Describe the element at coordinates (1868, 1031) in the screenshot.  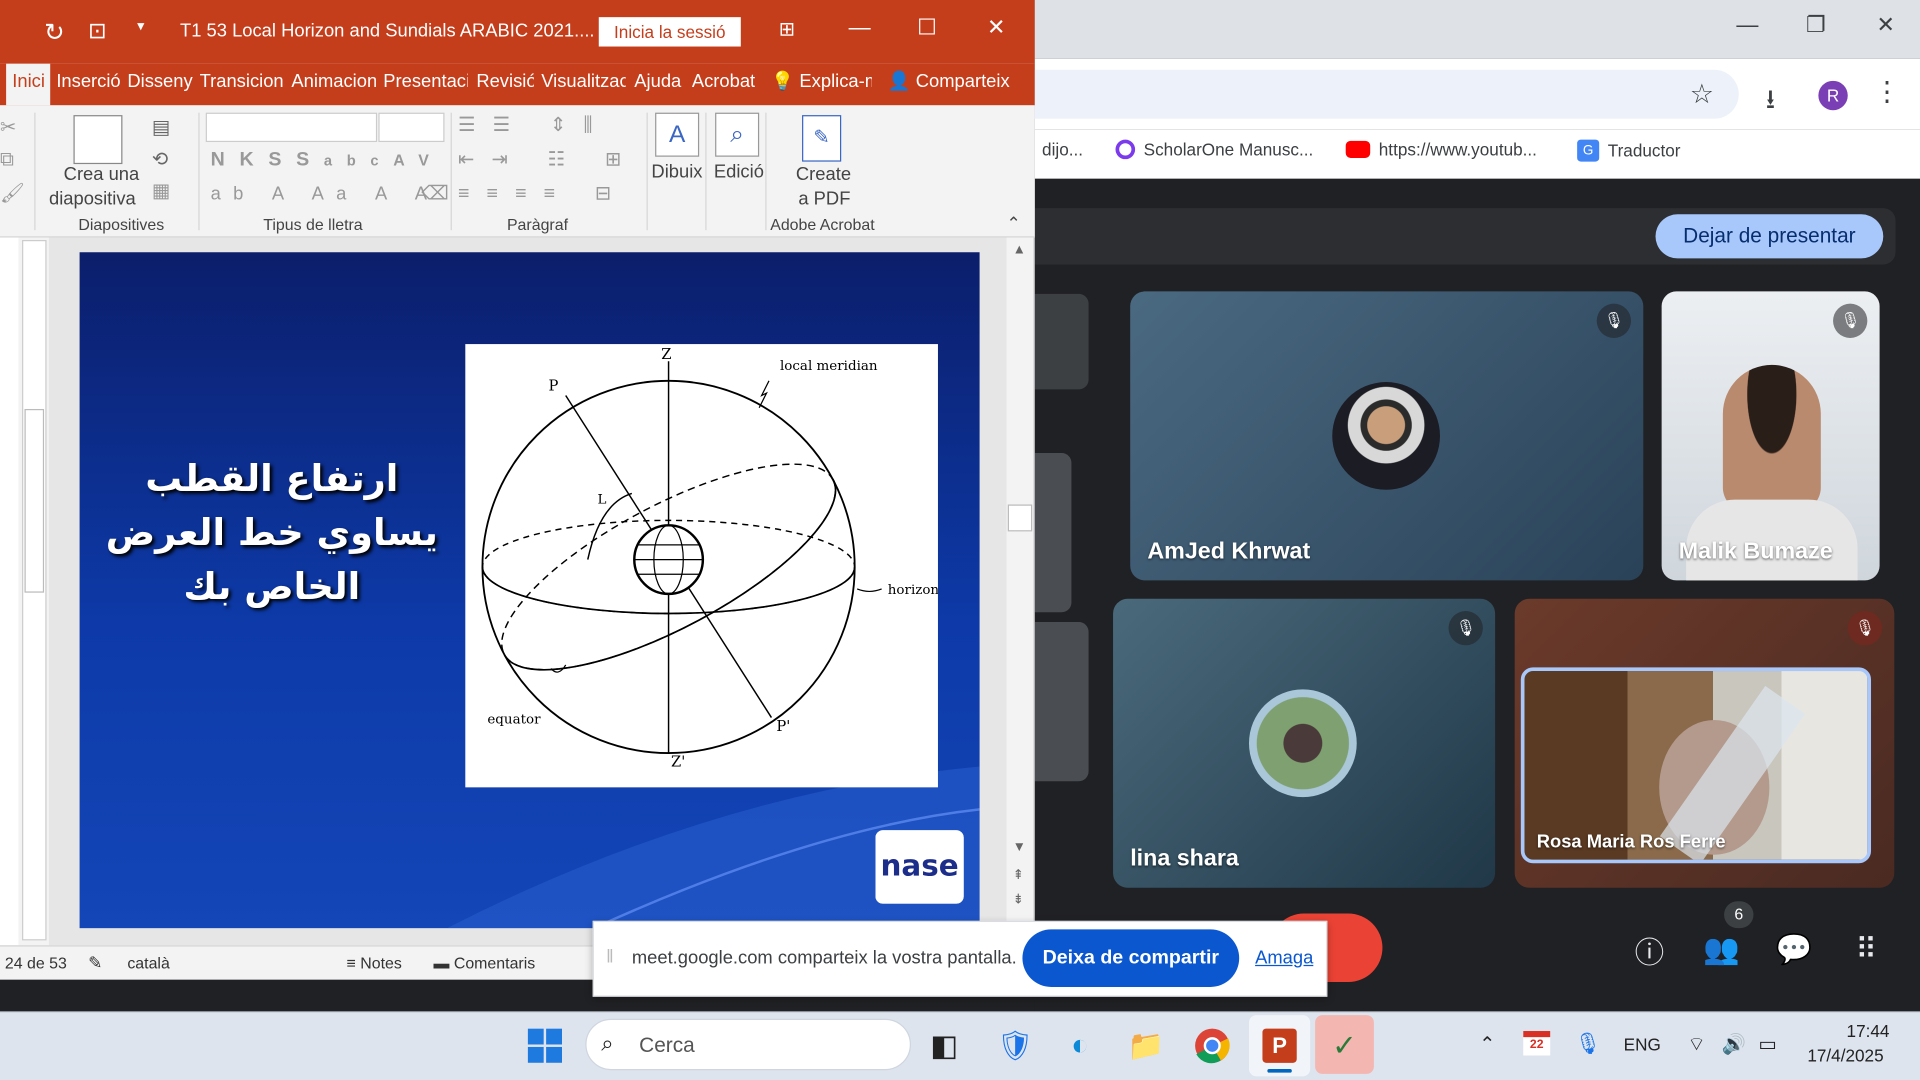
I see `clock-time: 17:44` at that location.